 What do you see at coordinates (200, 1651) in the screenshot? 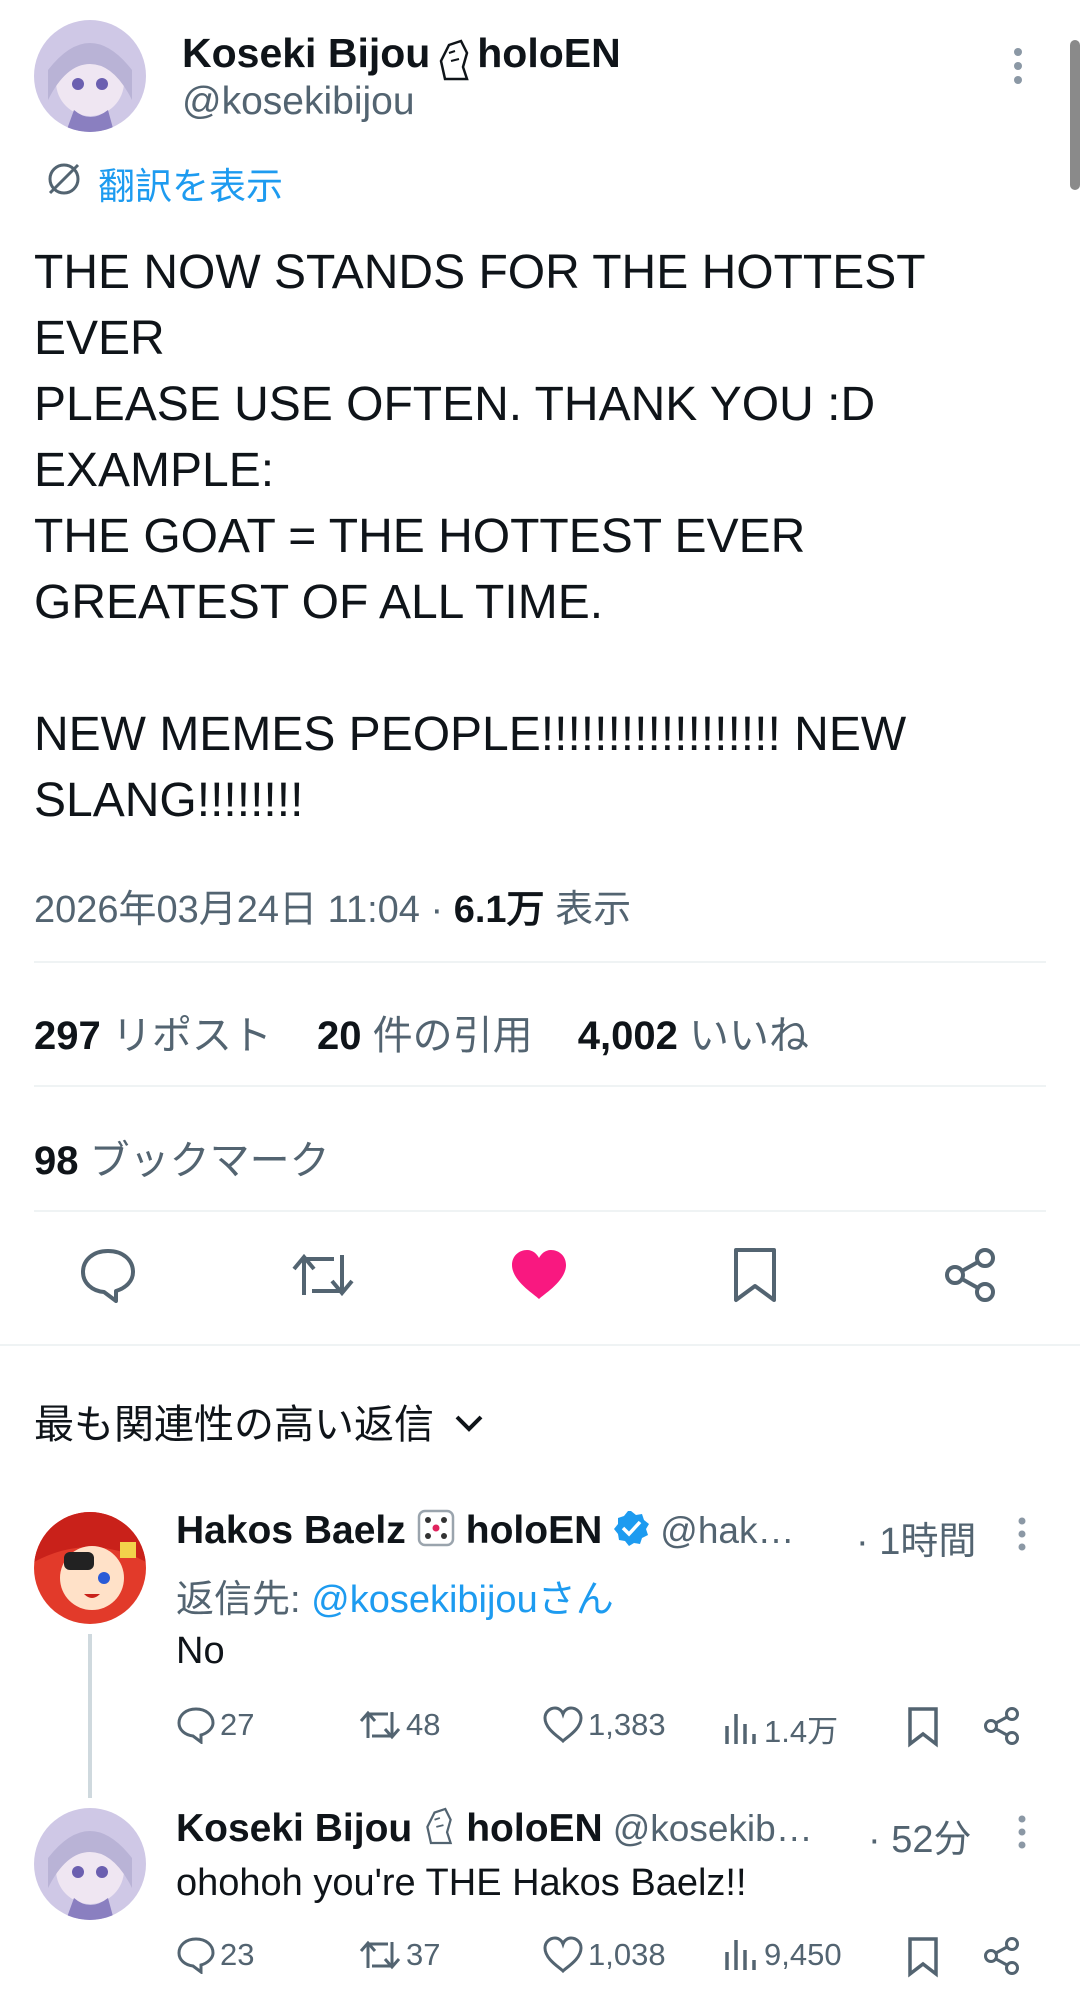
I see `reply-text: No` at bounding box center [200, 1651].